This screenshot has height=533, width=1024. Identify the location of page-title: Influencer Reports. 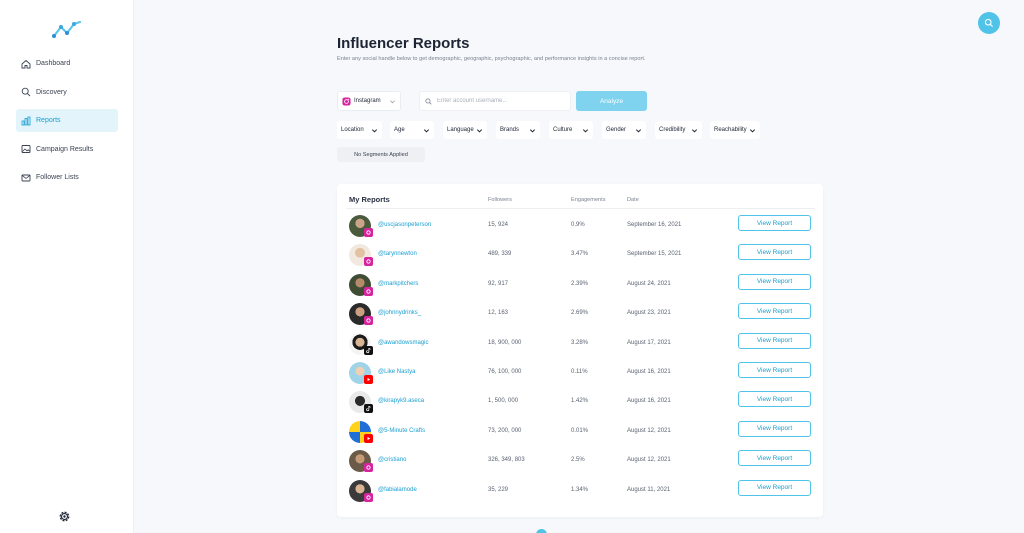
(403, 43).